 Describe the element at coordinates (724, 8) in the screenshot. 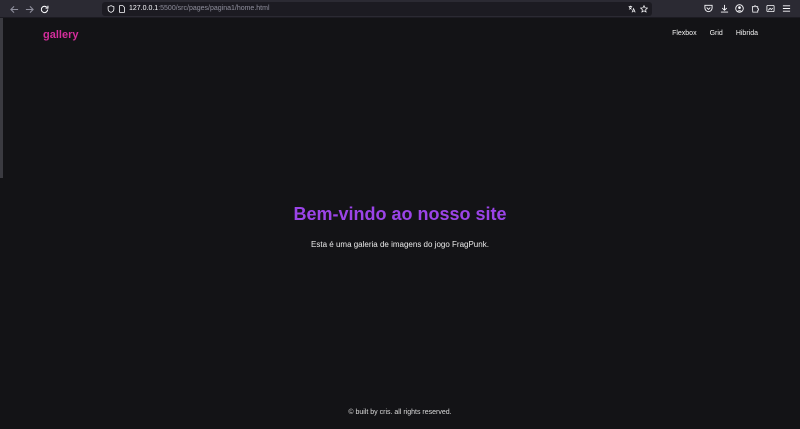

I see `download-icon` at that location.